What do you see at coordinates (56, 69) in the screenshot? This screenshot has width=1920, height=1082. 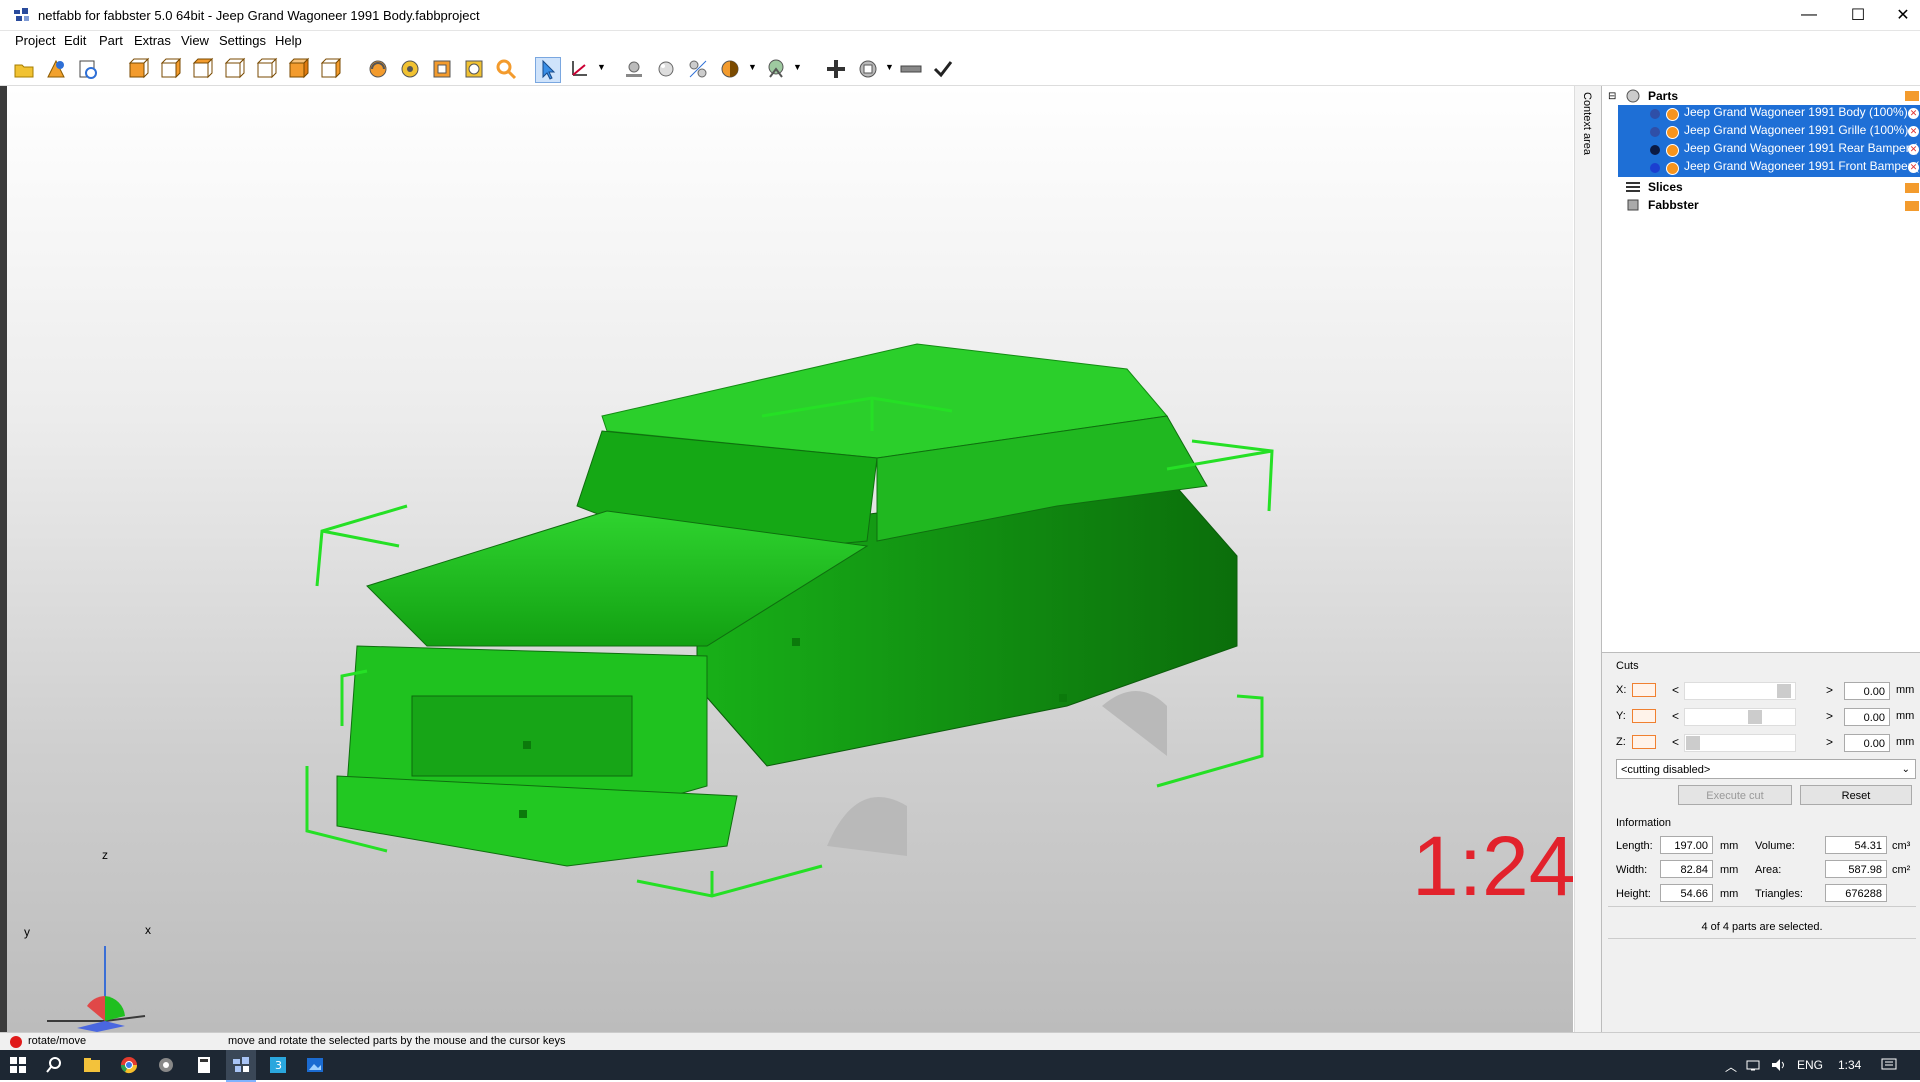 I see `add-part-icon` at bounding box center [56, 69].